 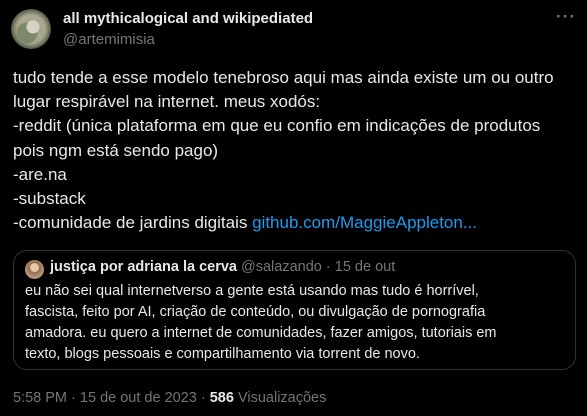 What do you see at coordinates (34, 269) in the screenshot?
I see `quoted-author-avatar` at bounding box center [34, 269].